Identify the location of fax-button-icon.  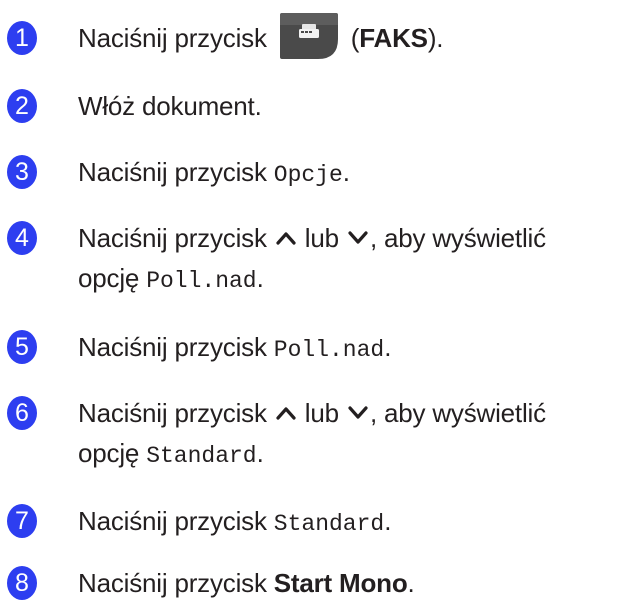
(309, 36).